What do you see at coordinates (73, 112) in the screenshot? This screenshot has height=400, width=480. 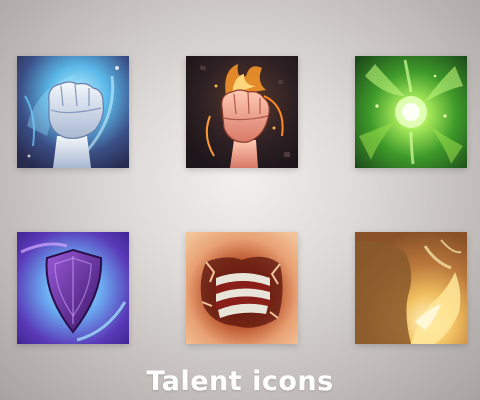 I see `ice-fist-icon` at bounding box center [73, 112].